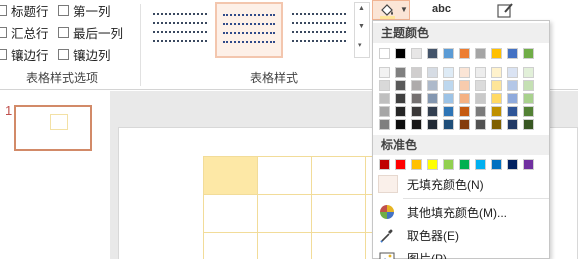 This screenshot has height=259, width=578. Describe the element at coordinates (63, 10) in the screenshot. I see `first-column-checkbox-box` at that location.